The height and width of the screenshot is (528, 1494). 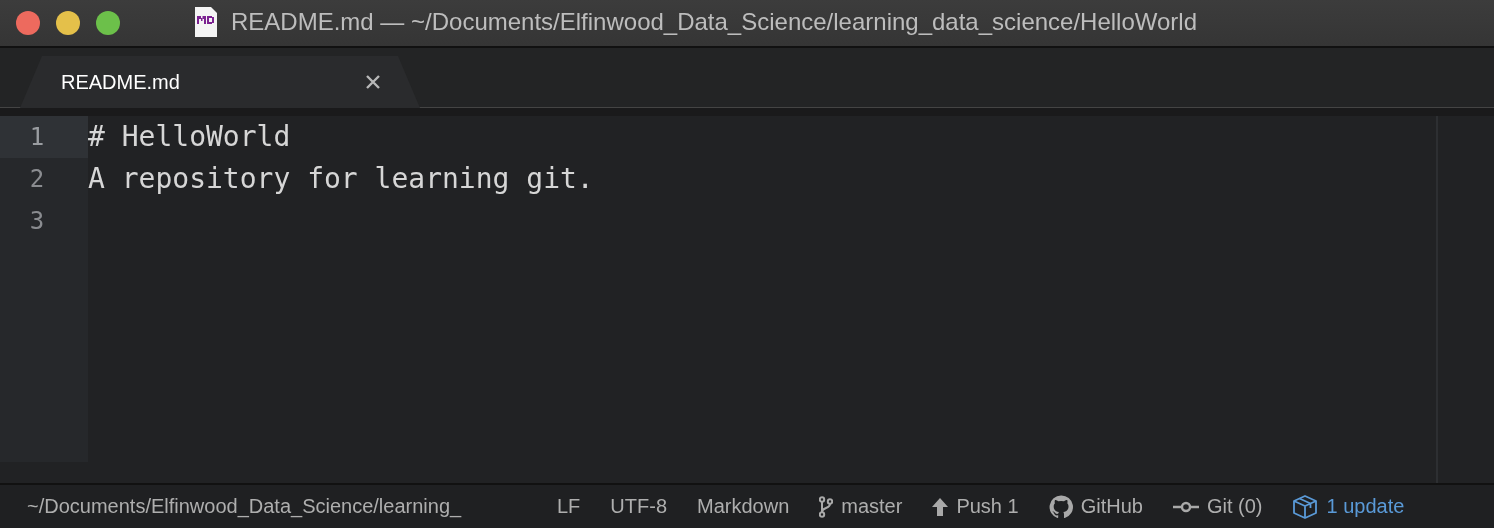 What do you see at coordinates (1365, 506) in the screenshot?
I see `update-link: 1 update` at bounding box center [1365, 506].